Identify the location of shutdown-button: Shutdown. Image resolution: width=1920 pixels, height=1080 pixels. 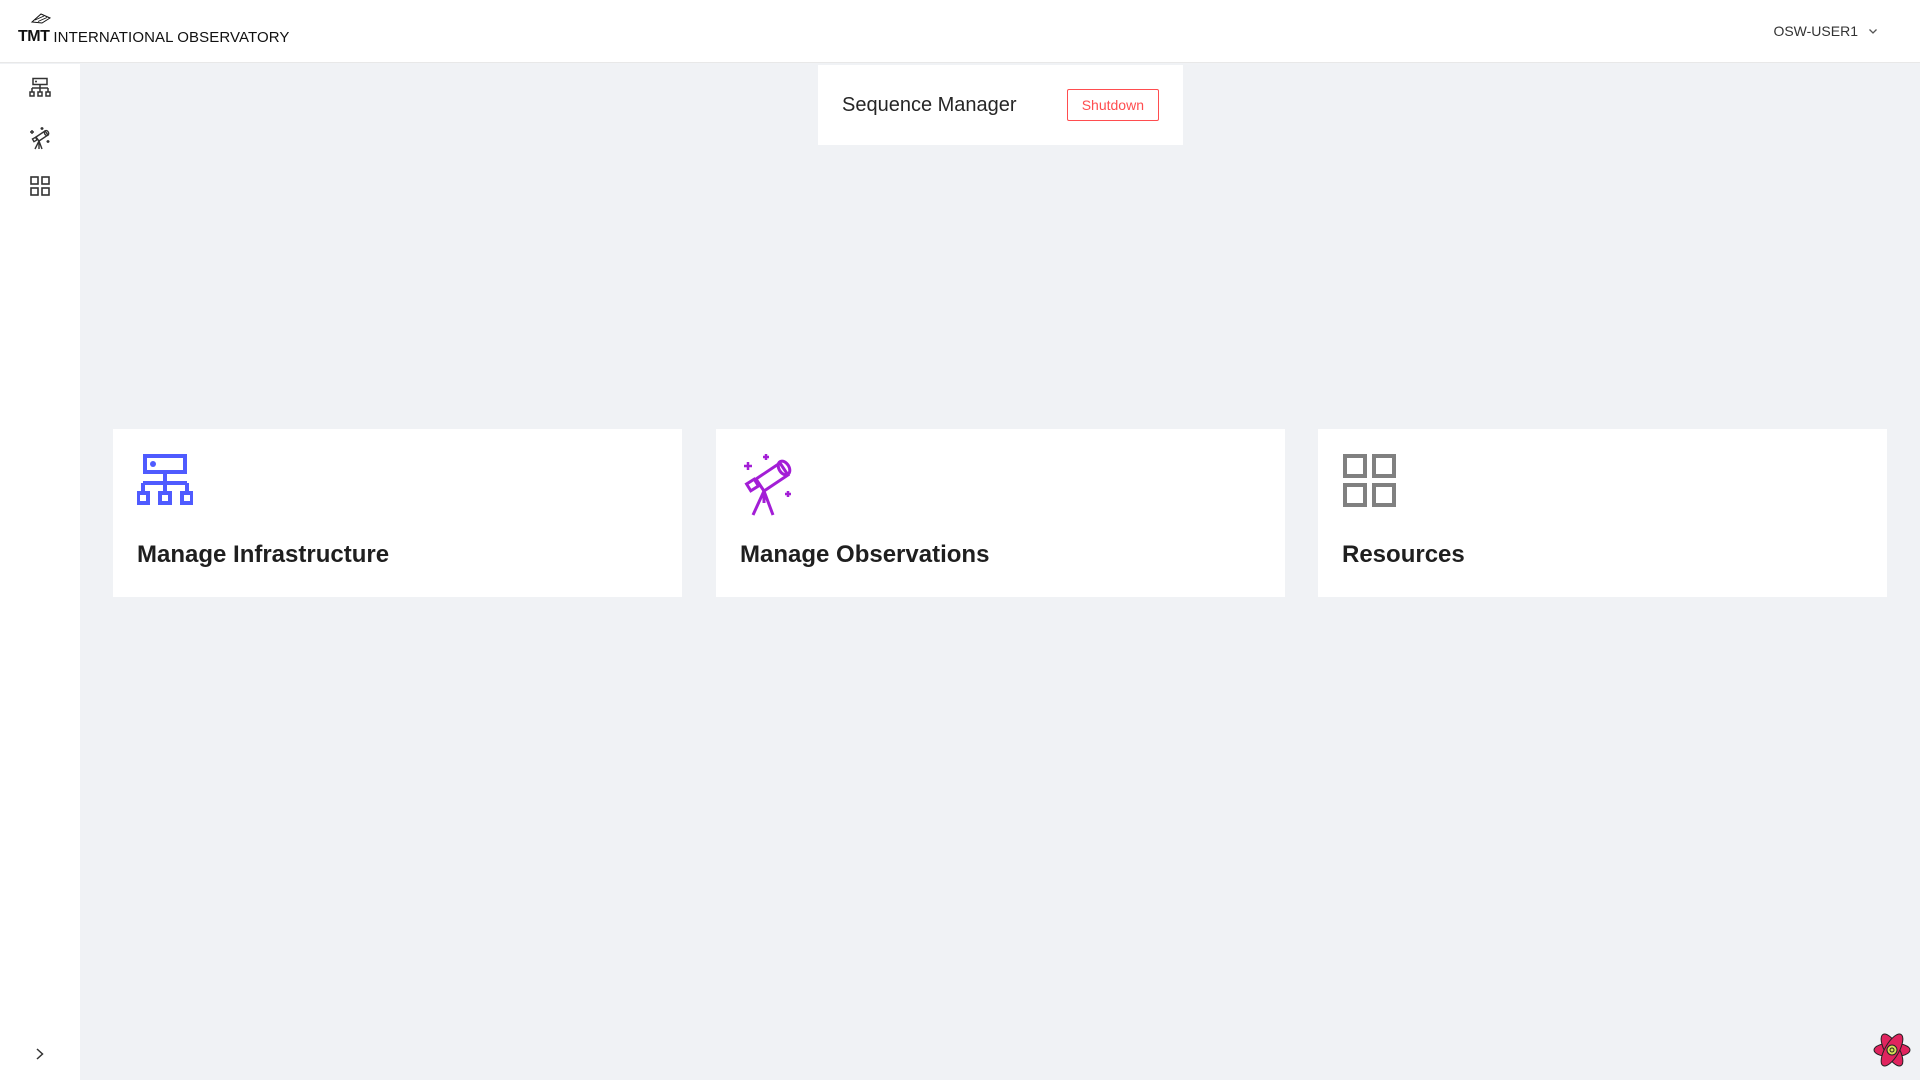
(1112, 105).